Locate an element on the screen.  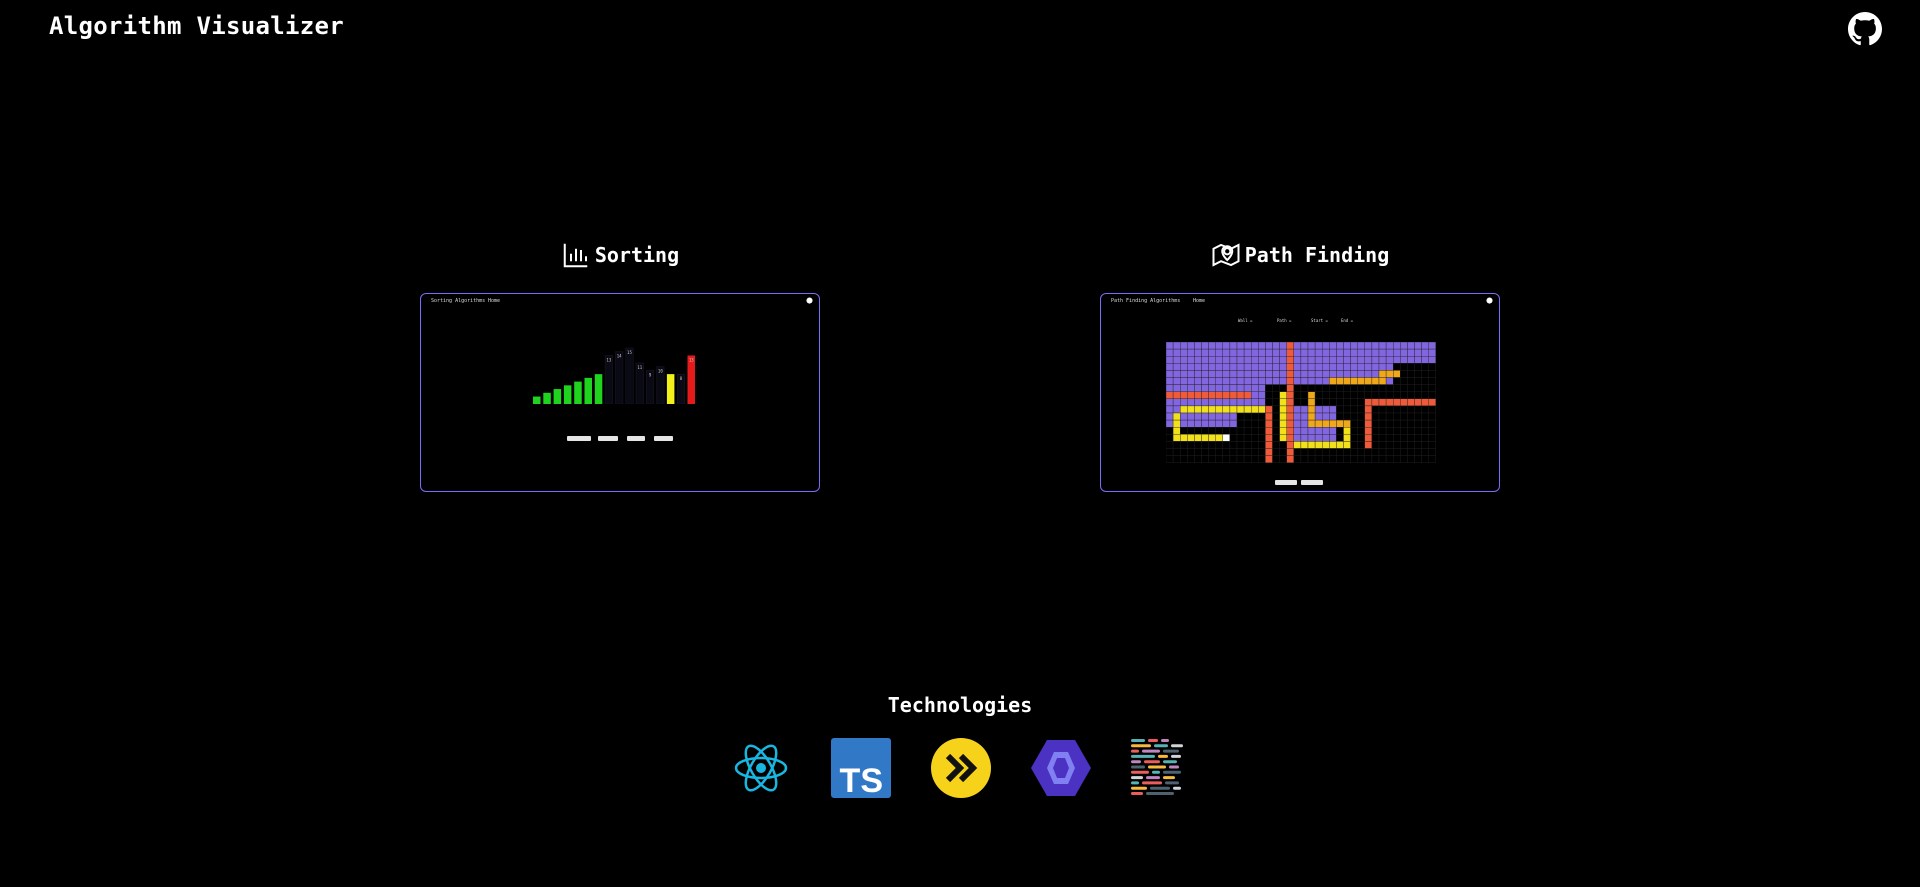
prettier-stripe is located at coordinates (1161, 746).